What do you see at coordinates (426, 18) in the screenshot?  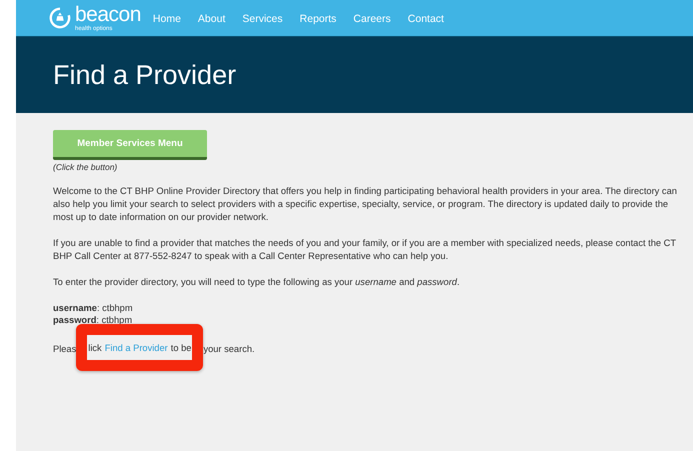 I see `nav-link: Contact` at bounding box center [426, 18].